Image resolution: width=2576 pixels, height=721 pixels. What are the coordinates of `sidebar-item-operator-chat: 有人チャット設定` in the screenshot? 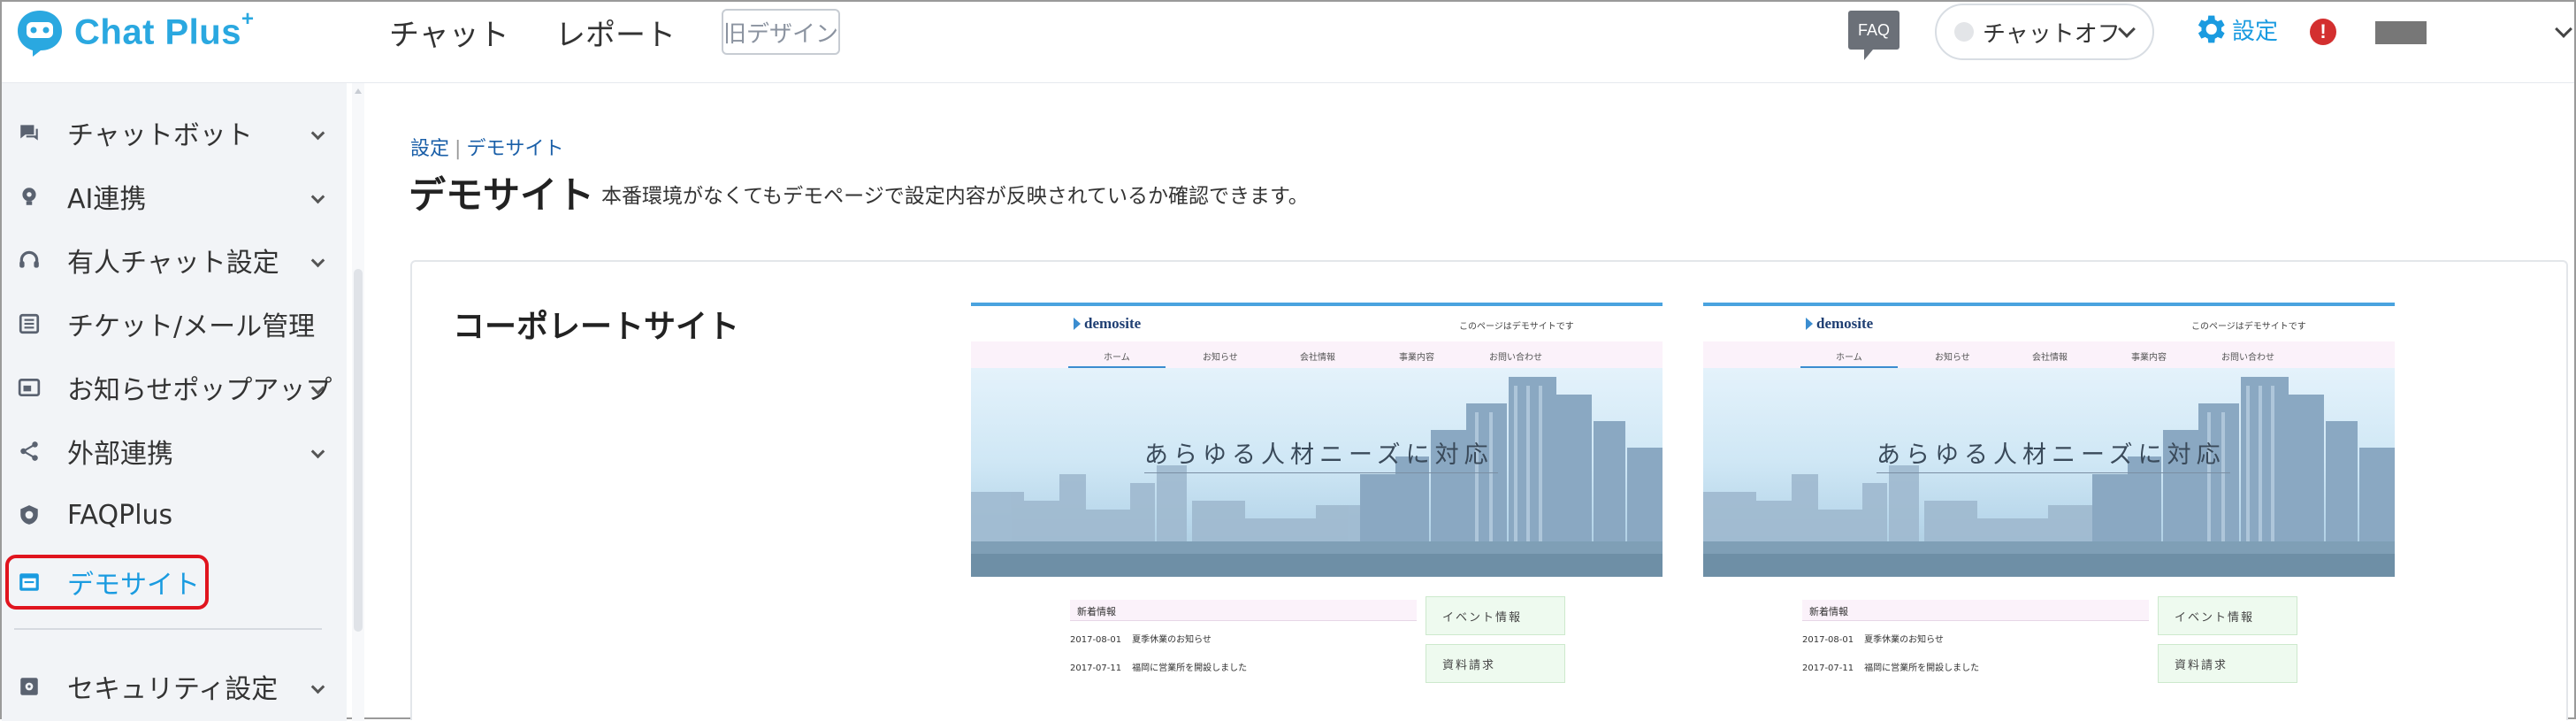 It's located at (174, 260).